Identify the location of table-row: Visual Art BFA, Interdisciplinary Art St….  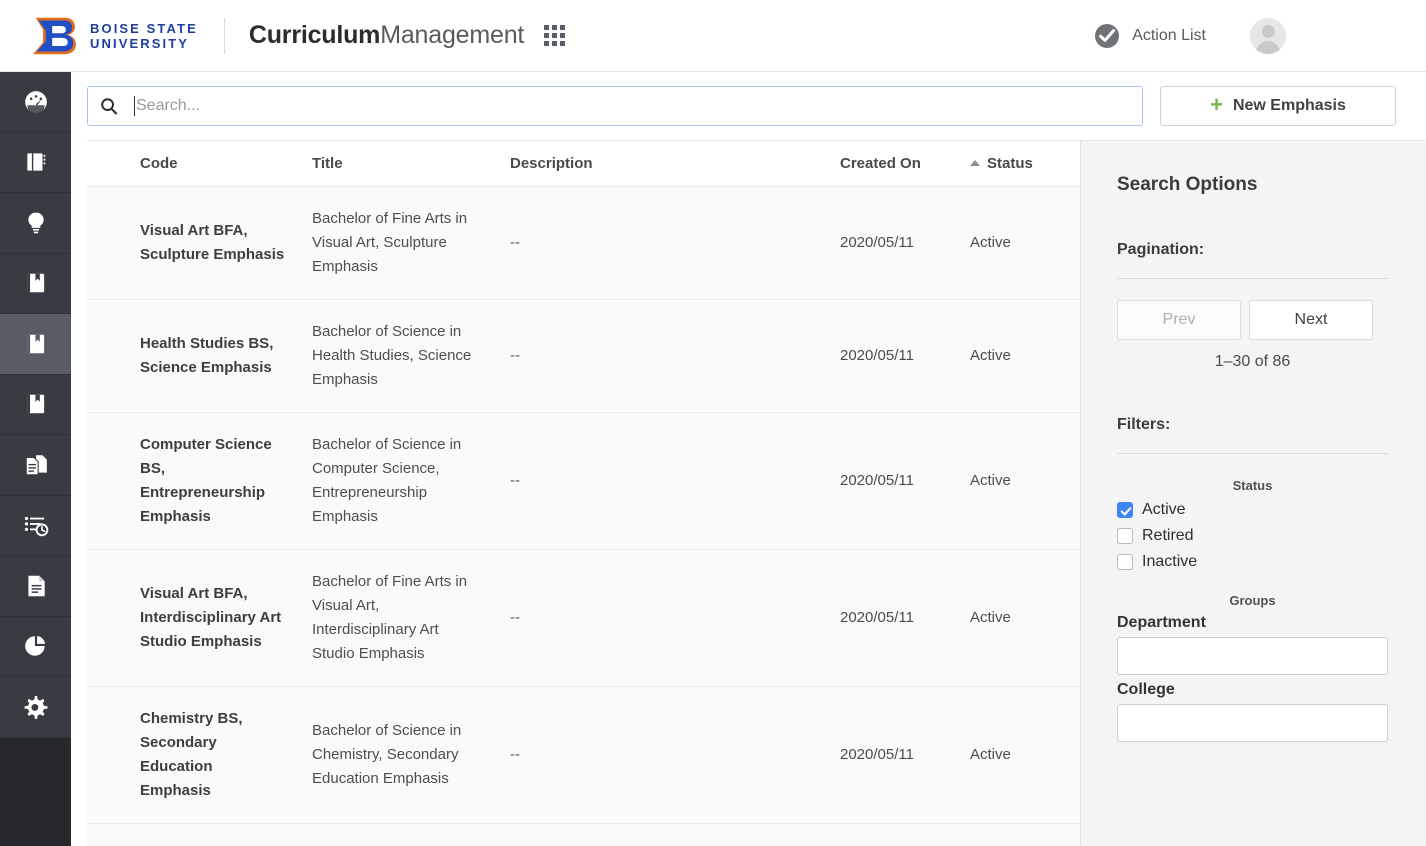
(583, 618).